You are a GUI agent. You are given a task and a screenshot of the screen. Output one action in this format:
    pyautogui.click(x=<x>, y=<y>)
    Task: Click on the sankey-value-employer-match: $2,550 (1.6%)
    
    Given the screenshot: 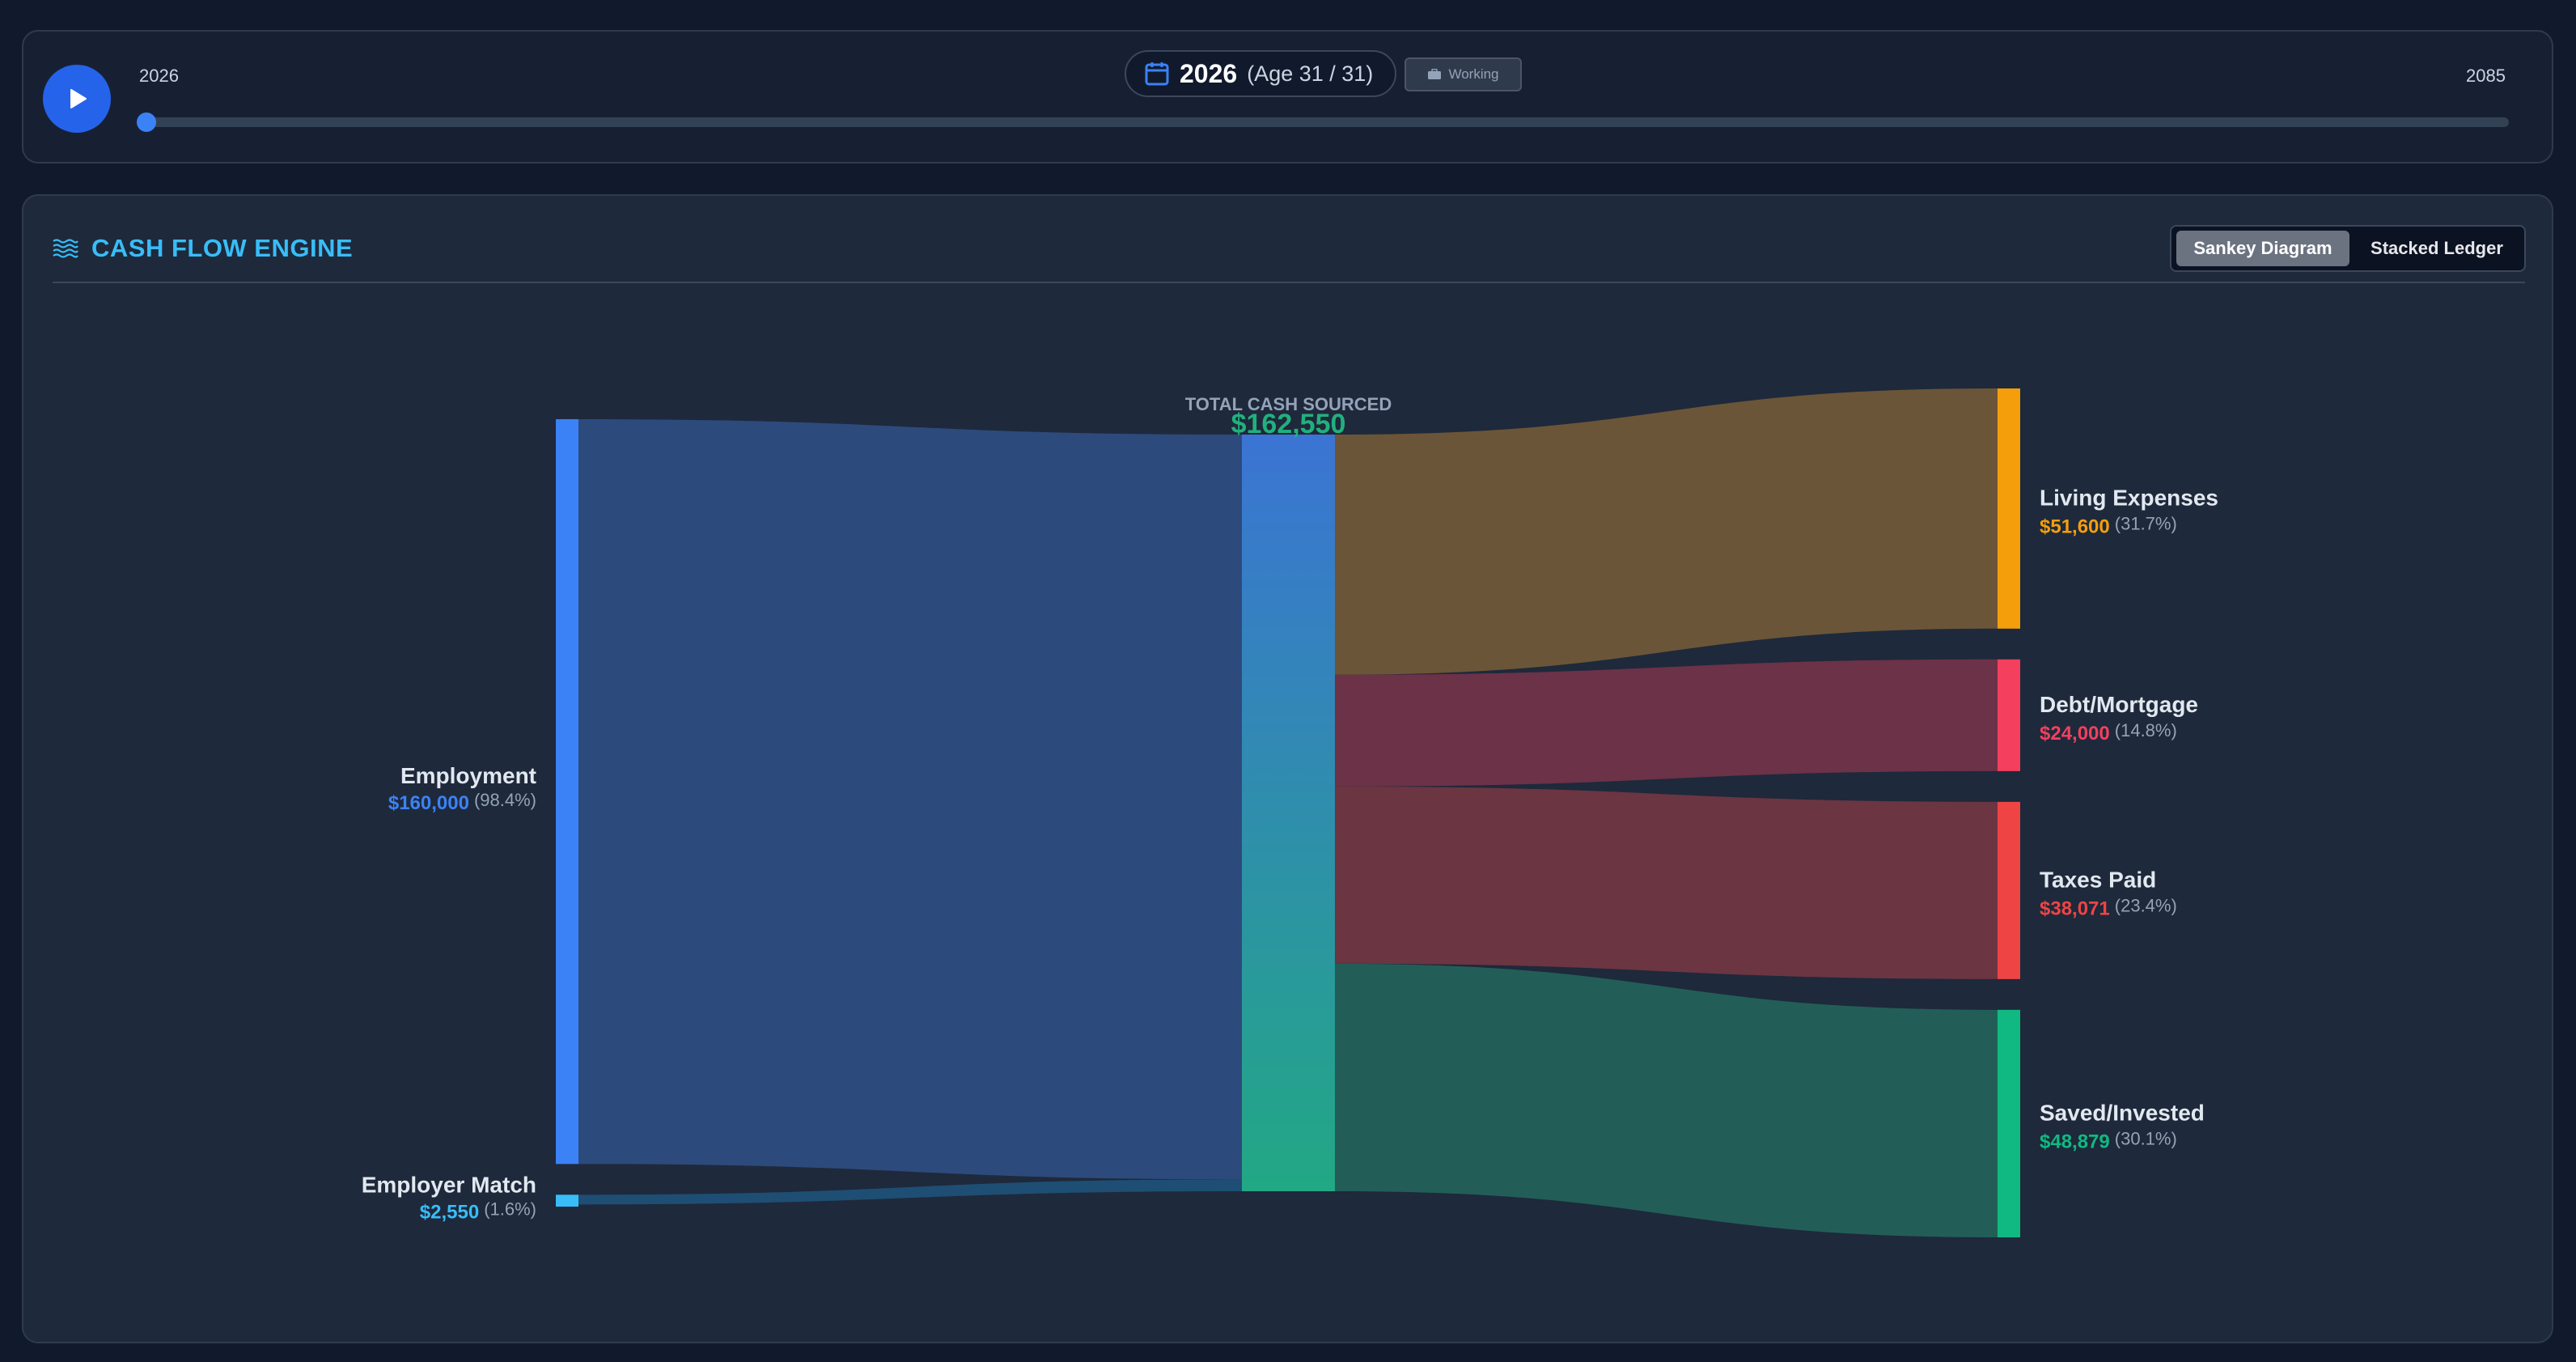 What is the action you would take?
    pyautogui.click(x=478, y=1211)
    